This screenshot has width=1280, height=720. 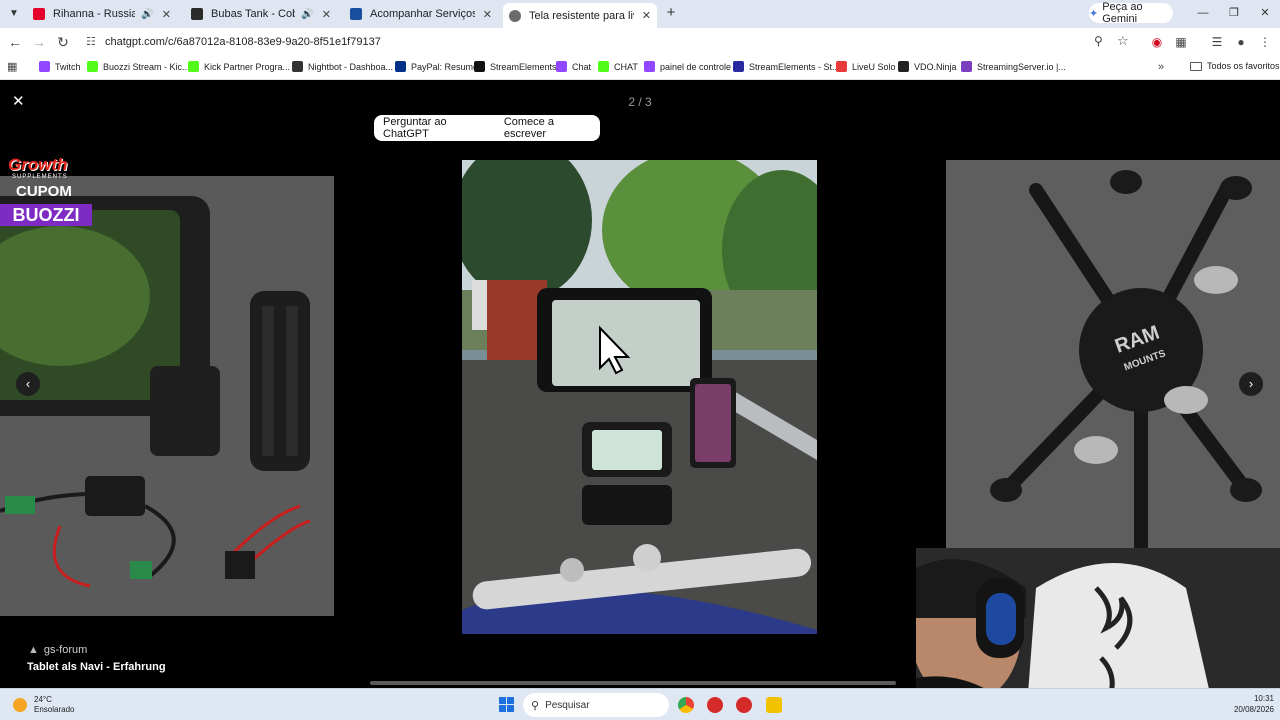 I want to click on promo-brand: Growth, so click(x=38, y=164).